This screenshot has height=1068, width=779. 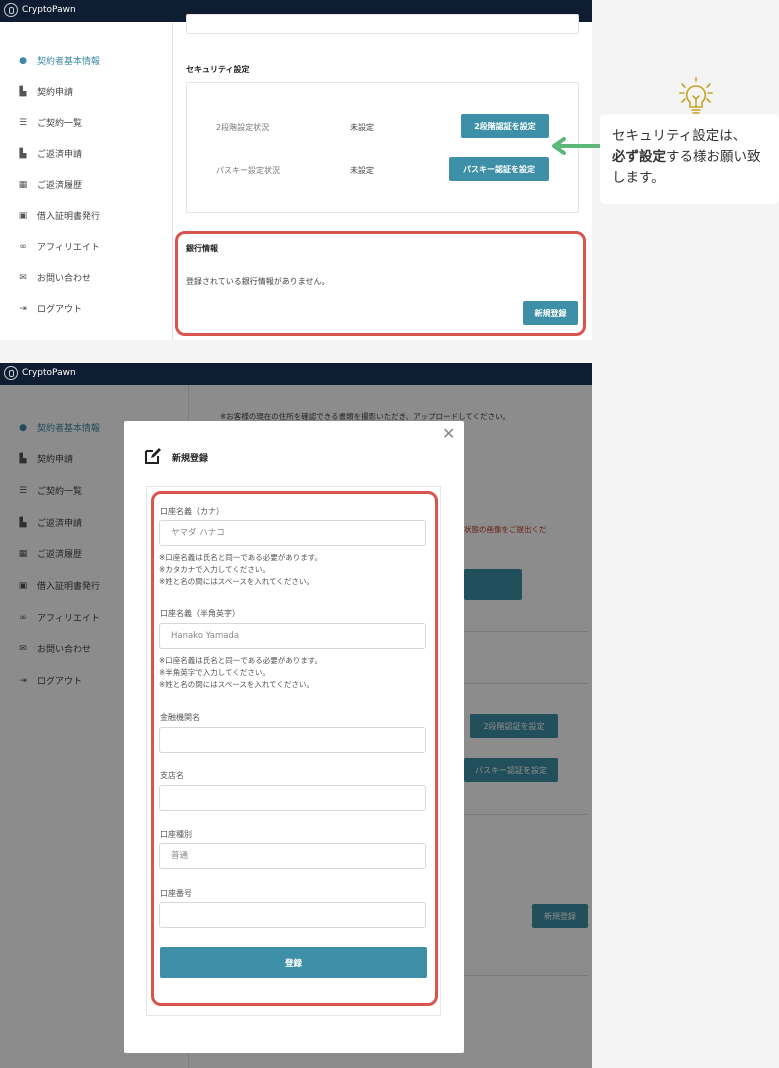 I want to click on sidebar-divider, so click(x=172, y=181).